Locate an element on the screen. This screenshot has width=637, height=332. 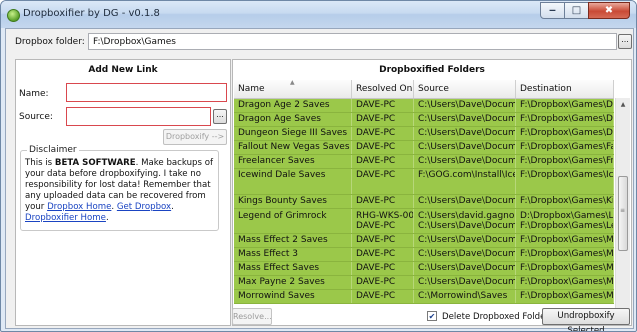
scroll-up-icon: ▲ is located at coordinates (623, 105).